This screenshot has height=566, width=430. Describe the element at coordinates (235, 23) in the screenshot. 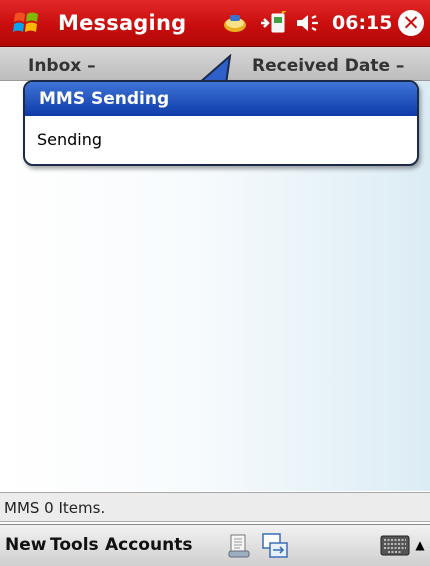

I see `notification-icon` at that location.